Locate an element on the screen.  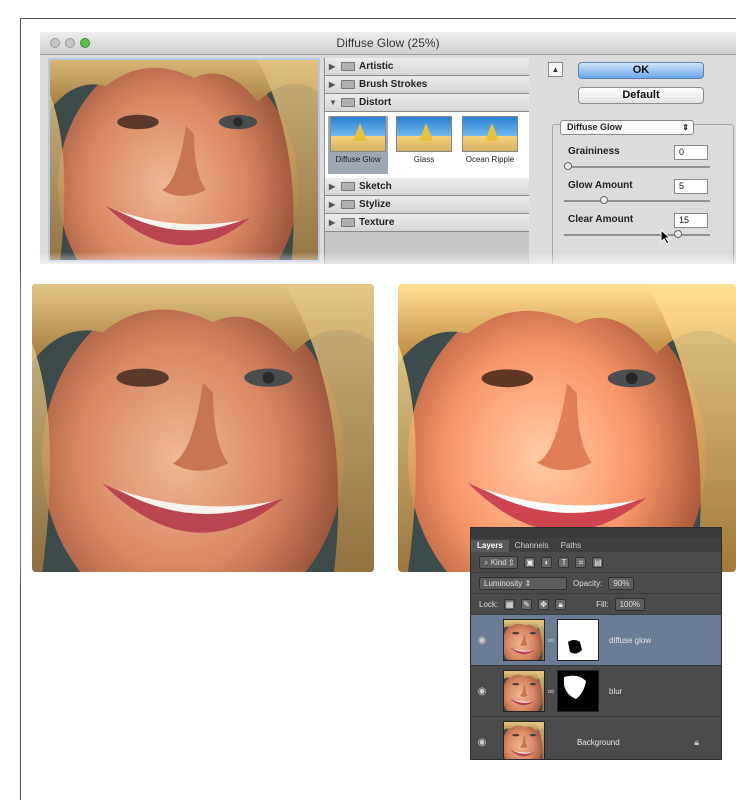
adjustment-filter-icon: ◐ is located at coordinates (547, 562).